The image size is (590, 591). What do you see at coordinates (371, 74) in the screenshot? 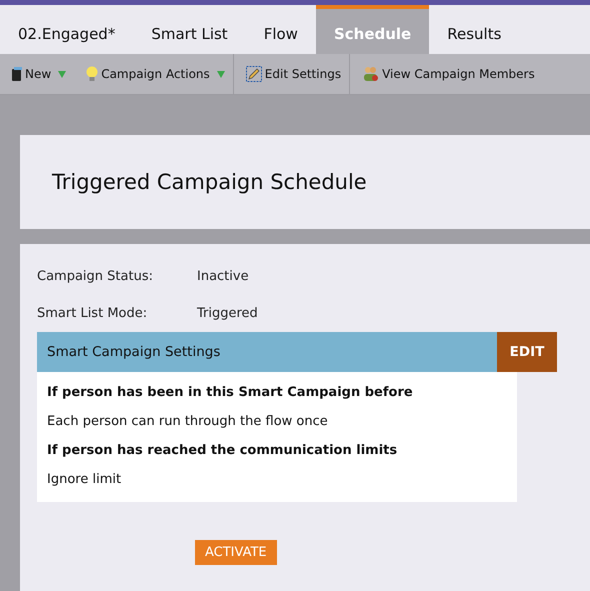
I see `people-icon` at bounding box center [371, 74].